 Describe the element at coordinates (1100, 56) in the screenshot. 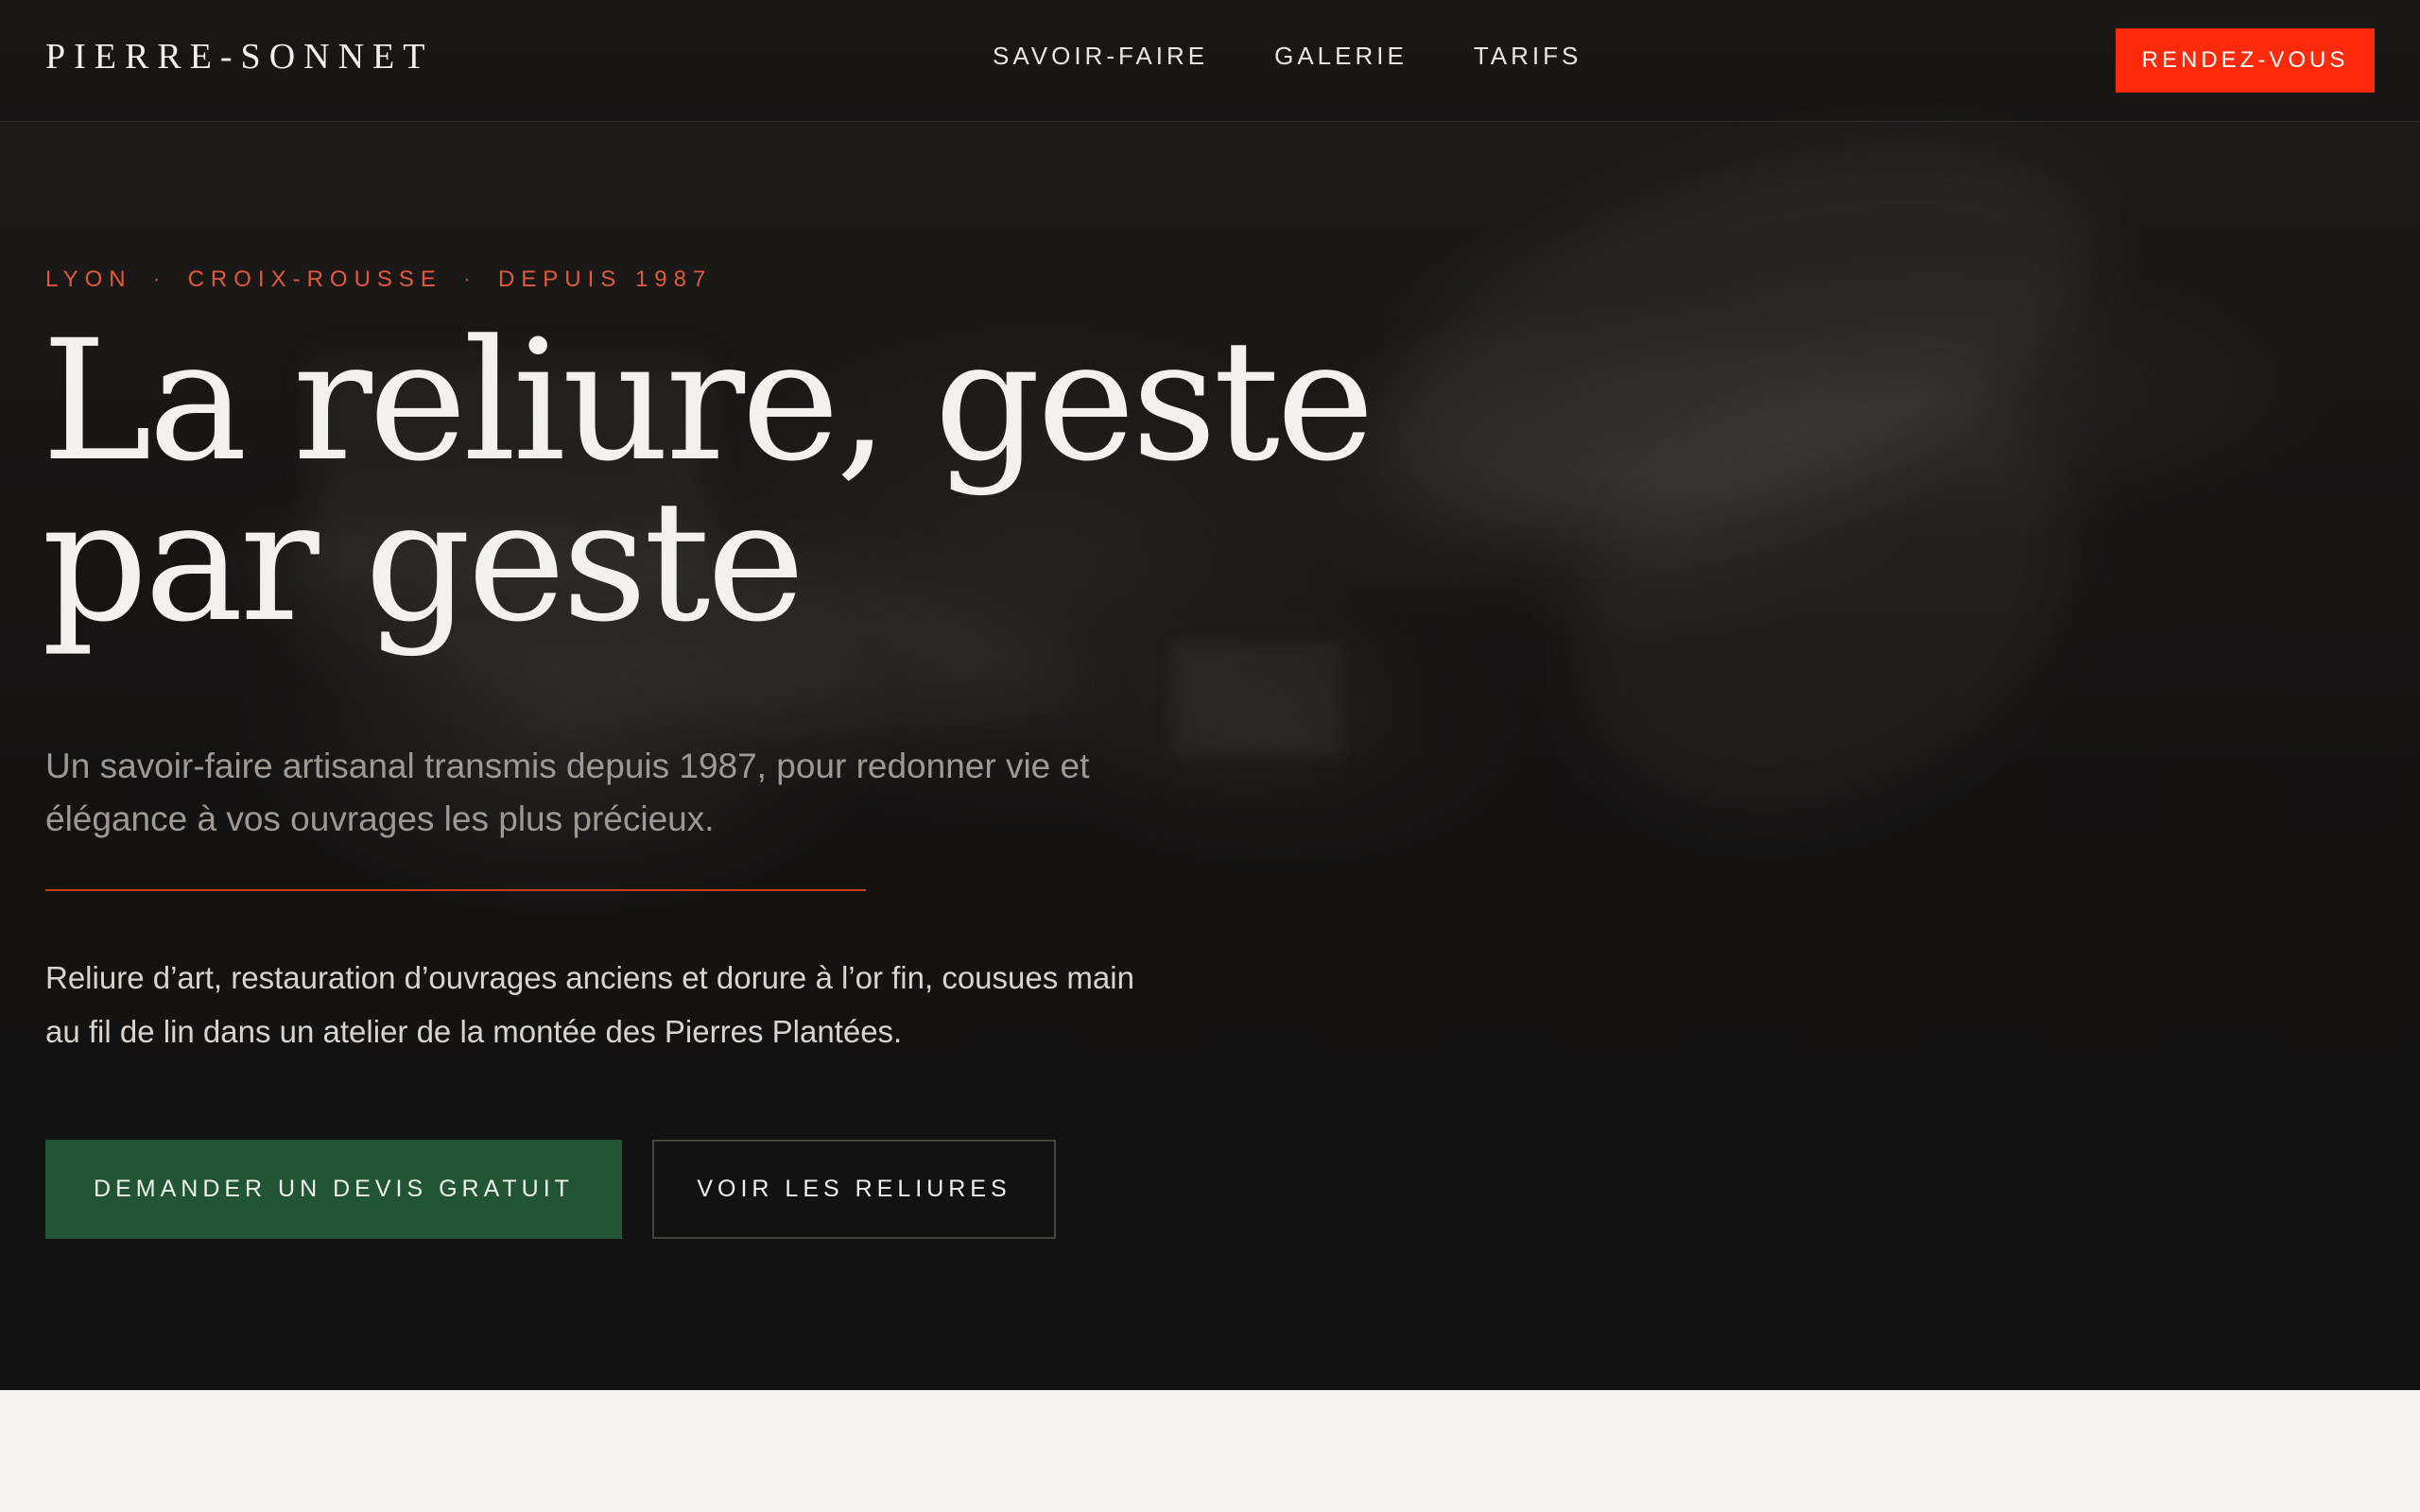

I see `nav-item-savoir-faire: SAVOIR-FAIRE` at that location.